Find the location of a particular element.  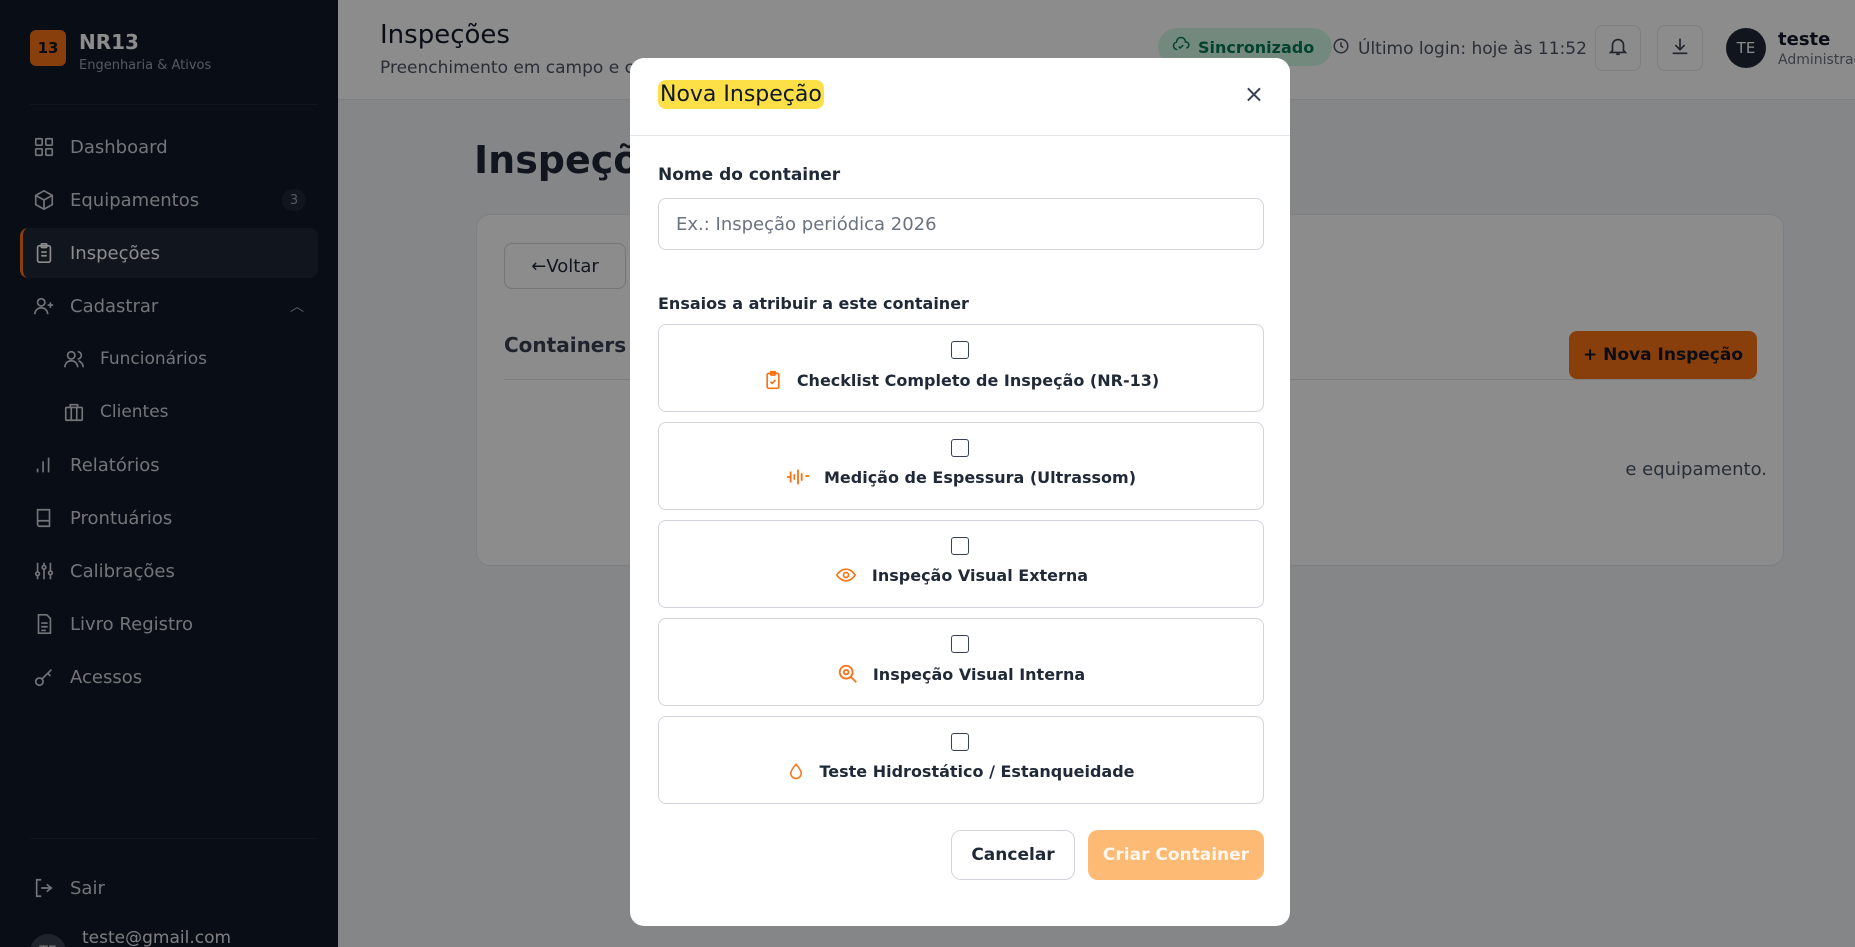

eye-icon is located at coordinates (846, 575).